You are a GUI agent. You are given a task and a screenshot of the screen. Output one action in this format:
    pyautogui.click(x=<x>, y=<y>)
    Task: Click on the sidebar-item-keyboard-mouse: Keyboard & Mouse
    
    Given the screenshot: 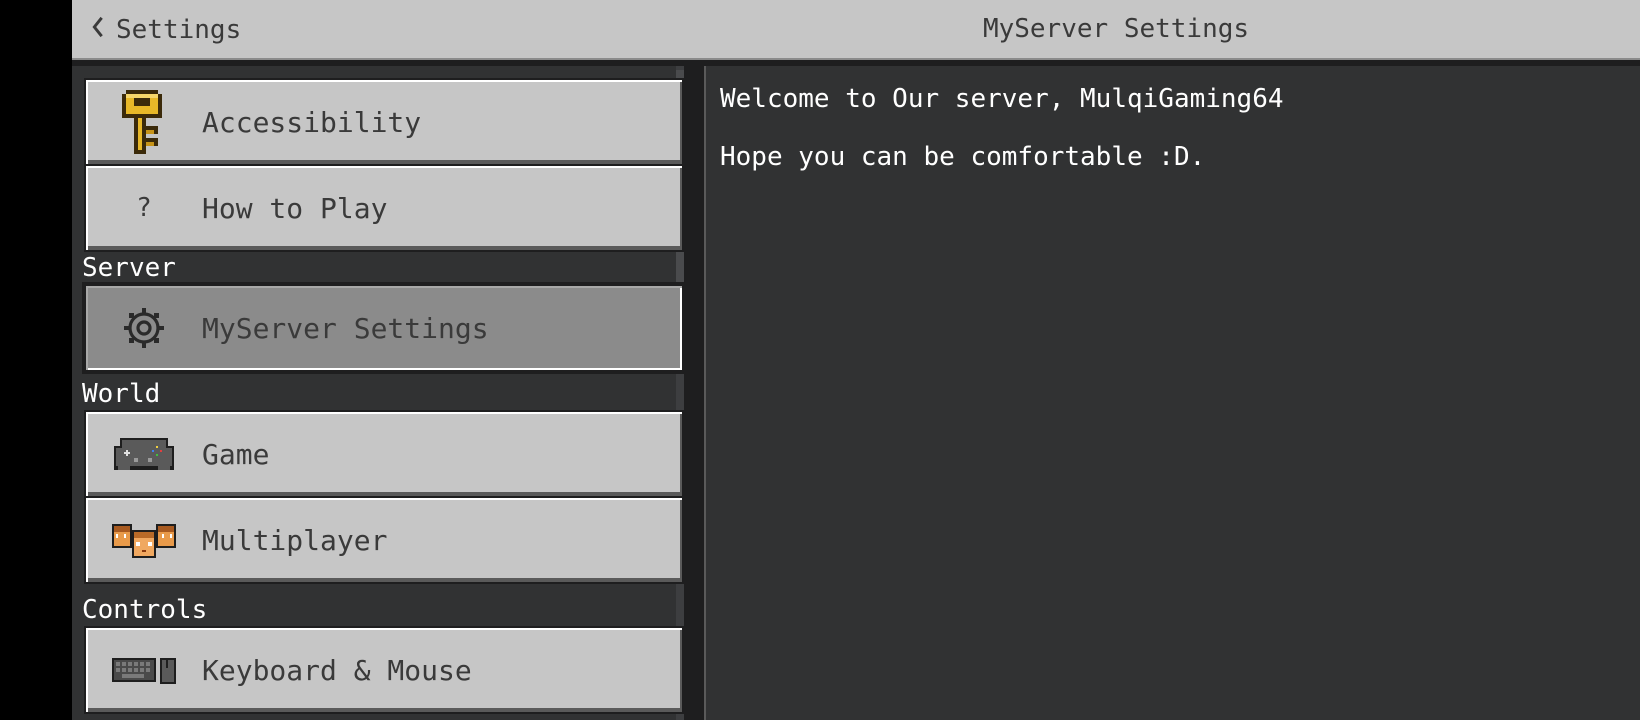 What is the action you would take?
    pyautogui.click(x=384, y=670)
    